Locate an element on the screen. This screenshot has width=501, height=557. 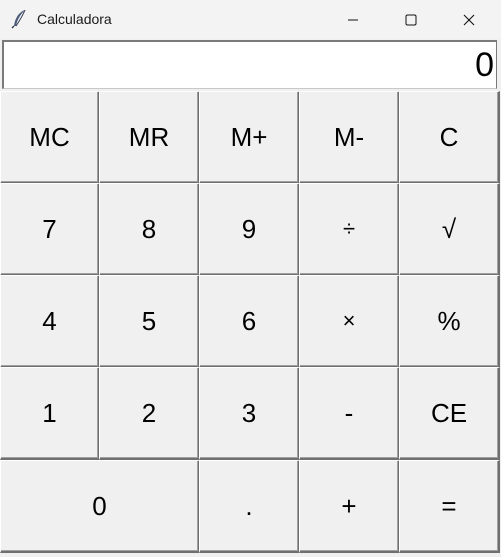
subtract-button: - is located at coordinates (349, 413).